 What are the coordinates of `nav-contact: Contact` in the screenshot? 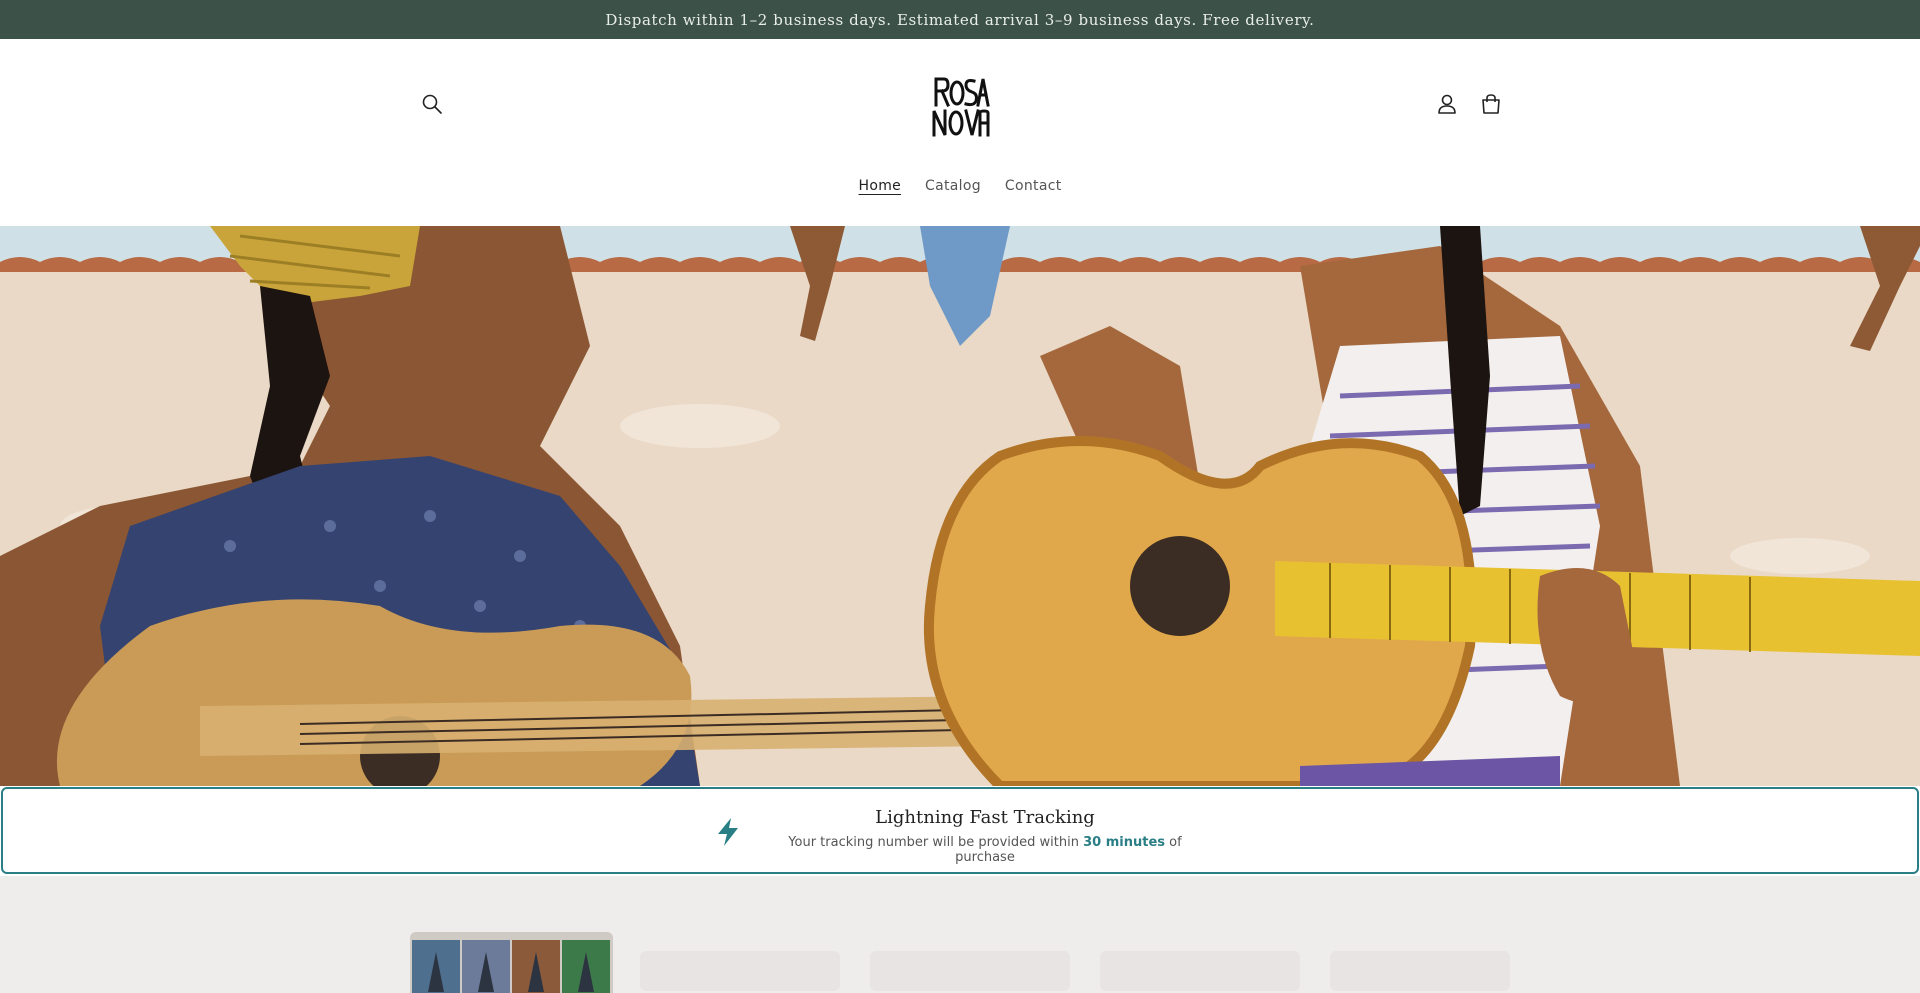 It's located at (1033, 186).